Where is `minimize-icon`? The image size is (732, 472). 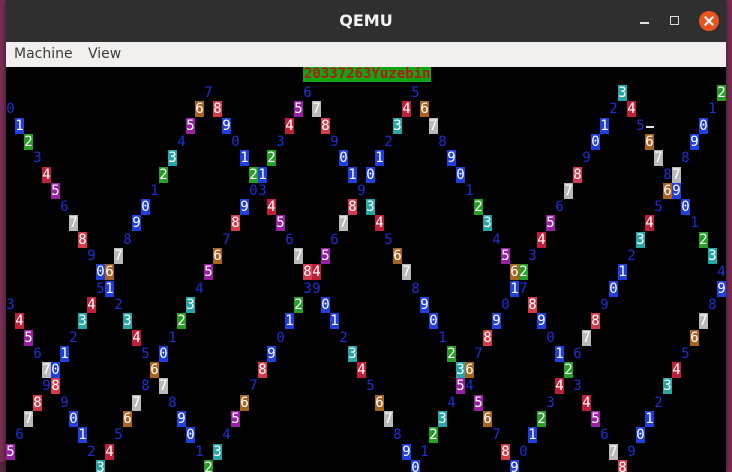 minimize-icon is located at coordinates (645, 21).